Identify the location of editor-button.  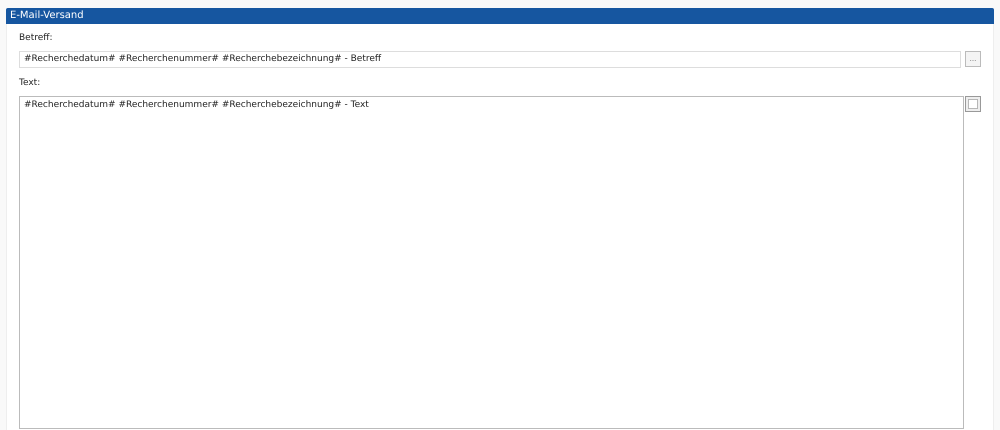
(973, 104).